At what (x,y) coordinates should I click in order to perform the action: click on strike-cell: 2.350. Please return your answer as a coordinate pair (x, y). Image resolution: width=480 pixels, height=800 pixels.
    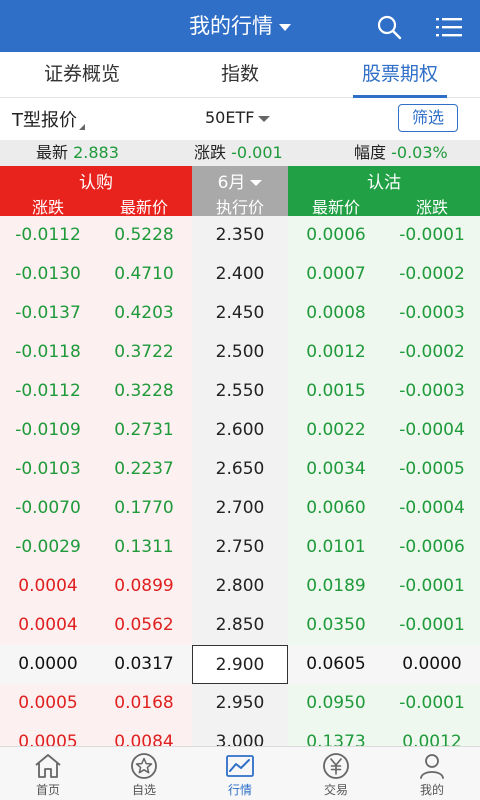
    Looking at the image, I should click on (240, 235).